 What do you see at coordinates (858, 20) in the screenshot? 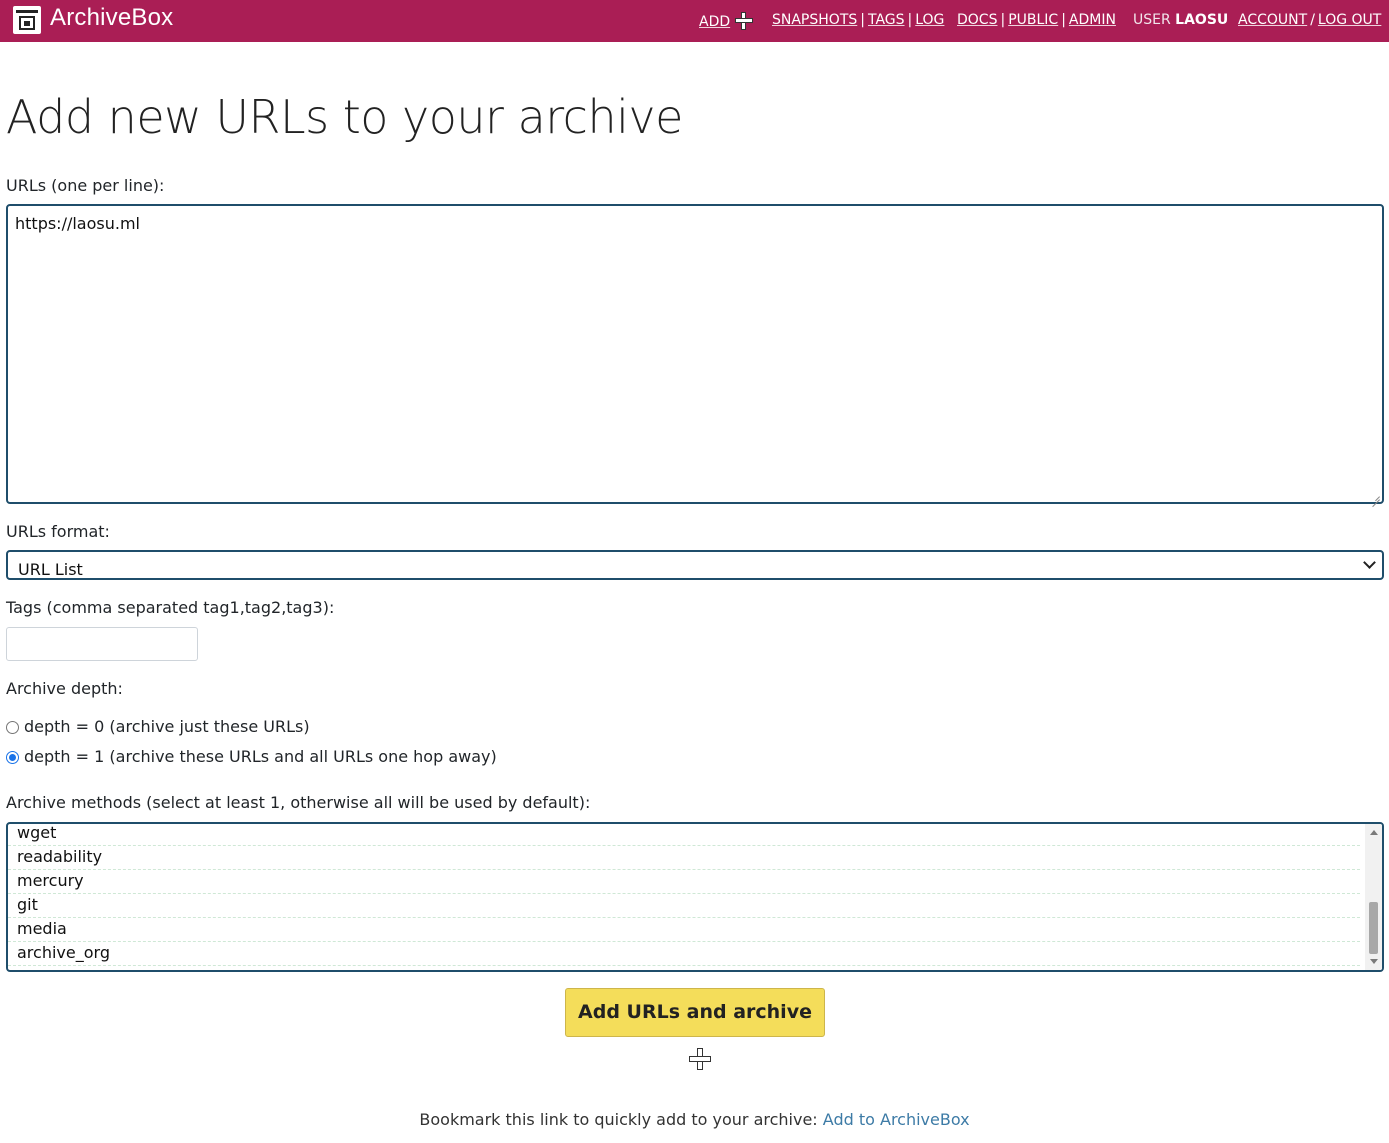
I see `nav-snapshots-group: SNAPSHOTS | TAGS | LOG` at bounding box center [858, 20].